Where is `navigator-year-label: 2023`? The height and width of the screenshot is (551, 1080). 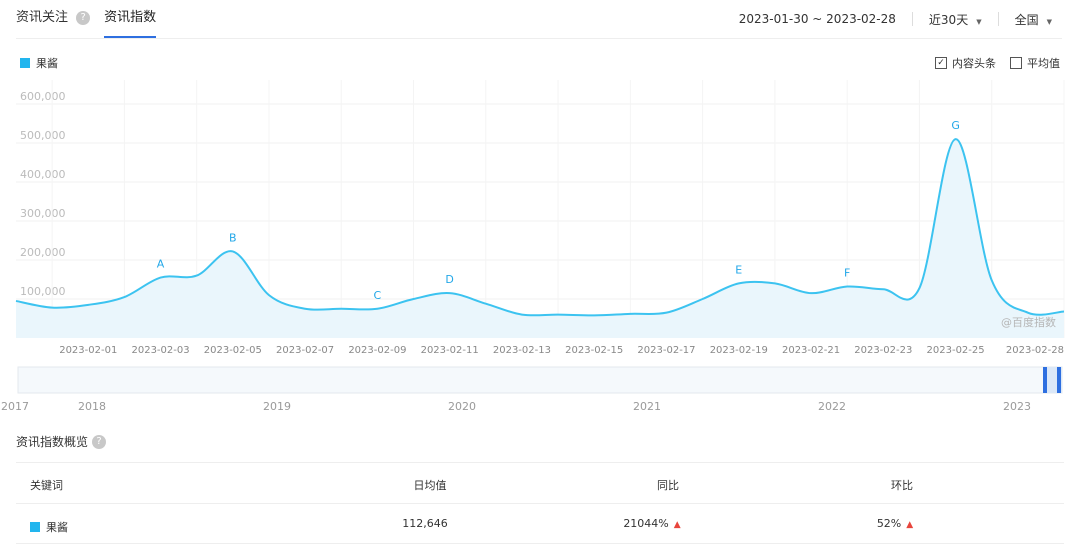 navigator-year-label: 2023 is located at coordinates (1017, 406).